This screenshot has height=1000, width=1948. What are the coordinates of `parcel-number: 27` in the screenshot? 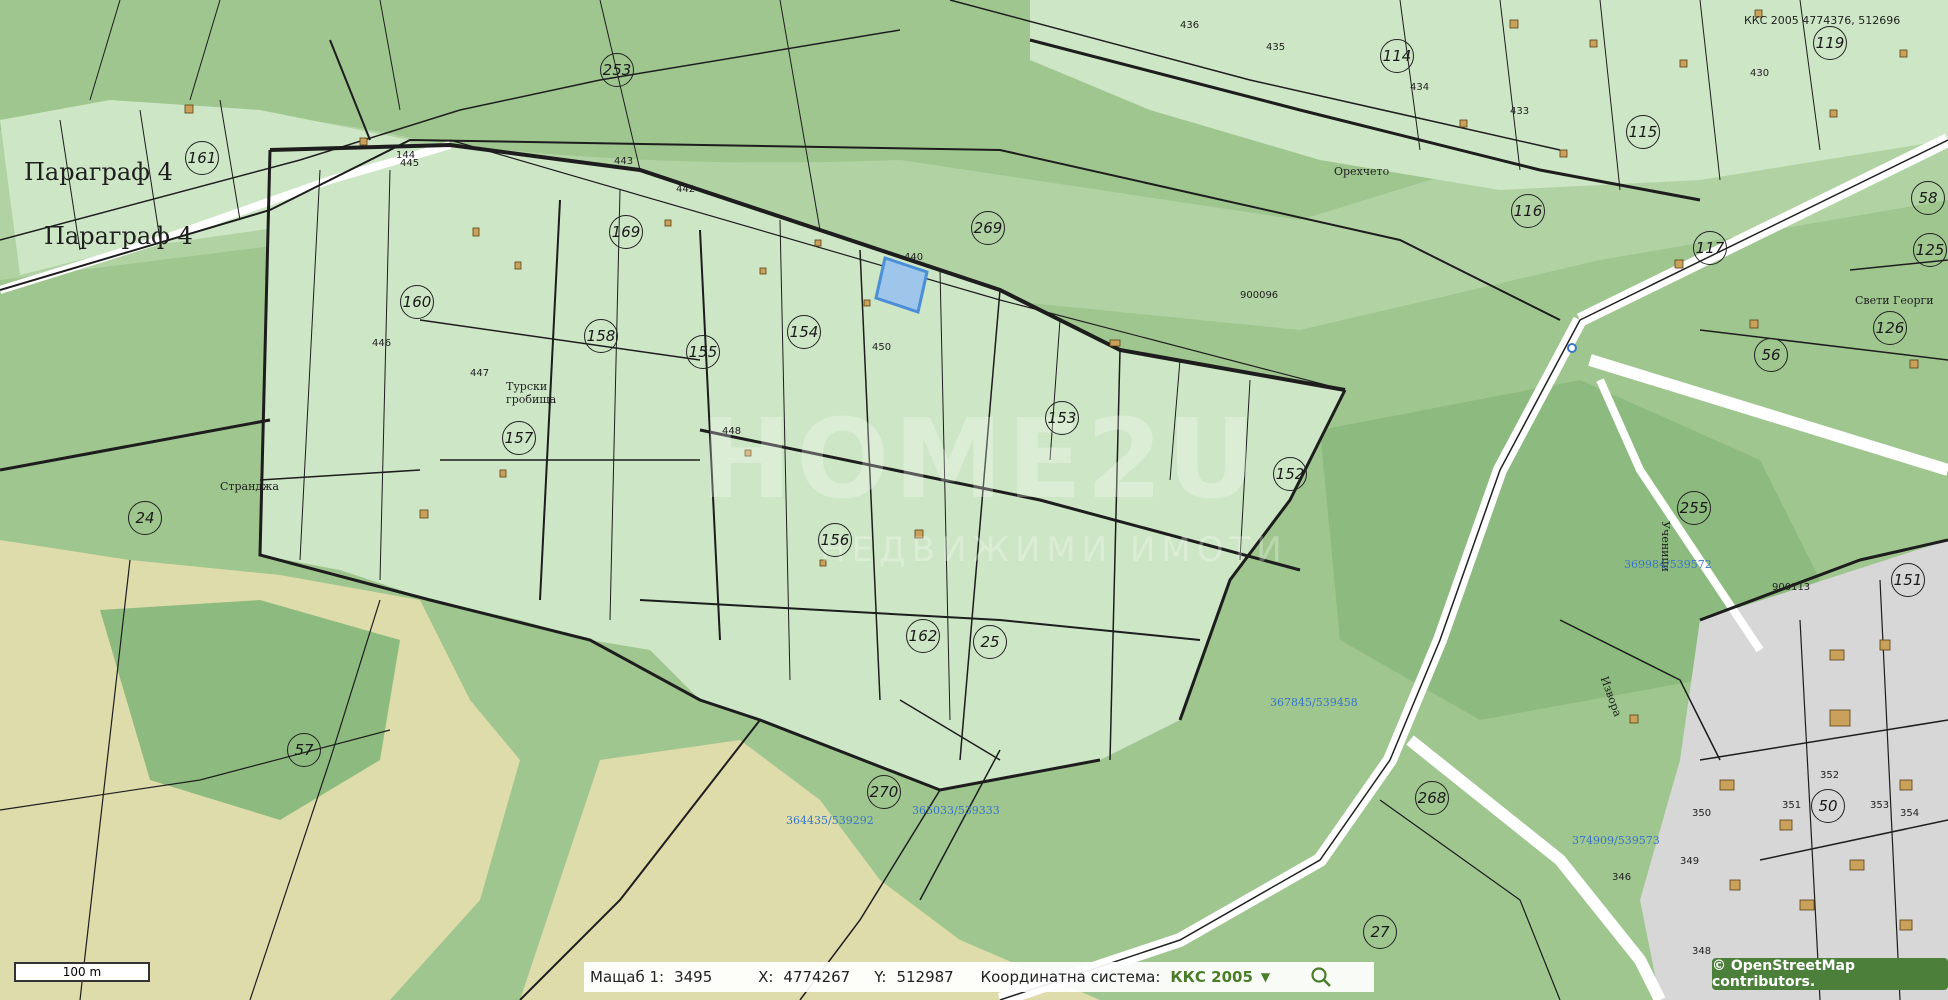 It's located at (1380, 932).